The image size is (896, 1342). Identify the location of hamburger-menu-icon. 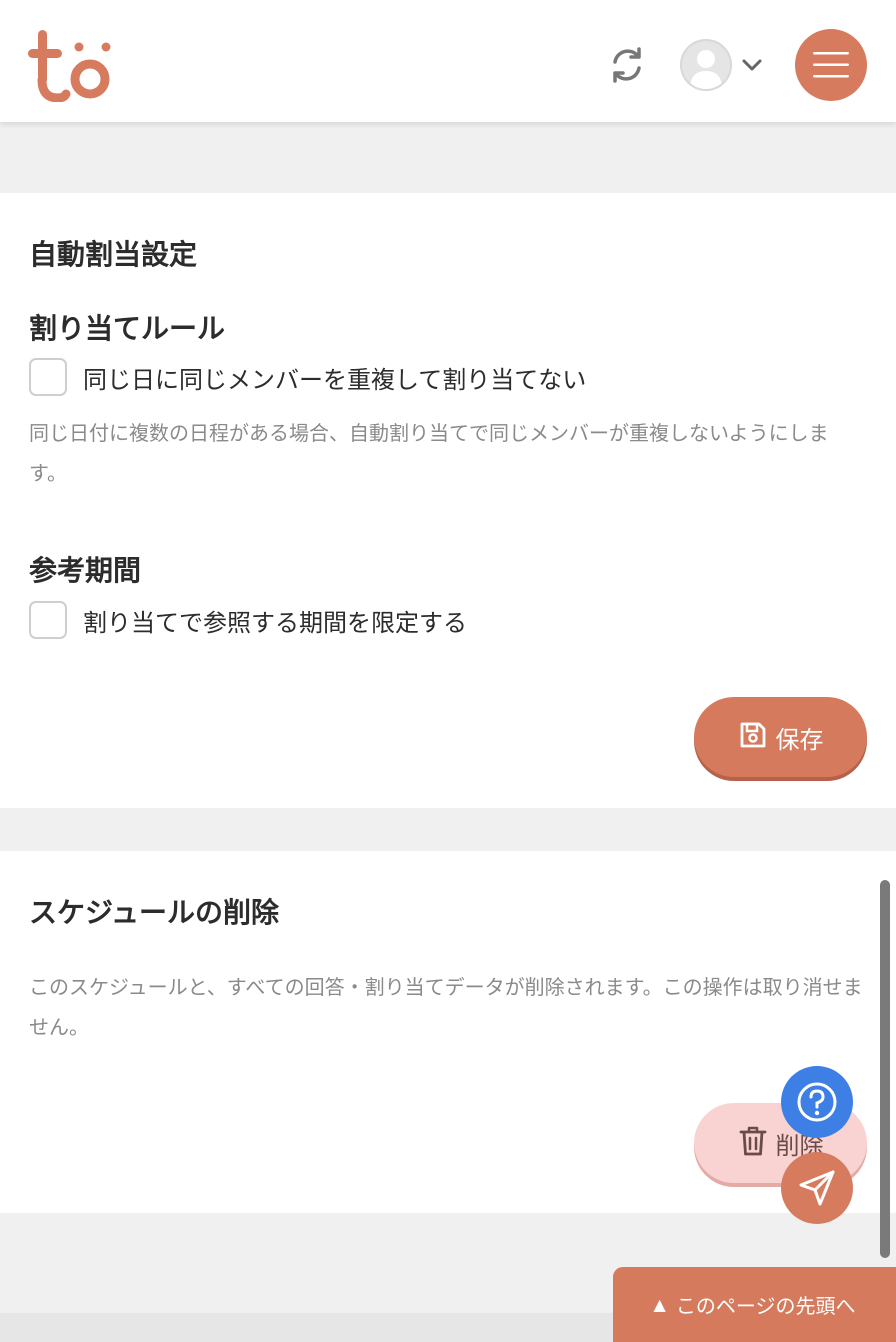
(831, 65).